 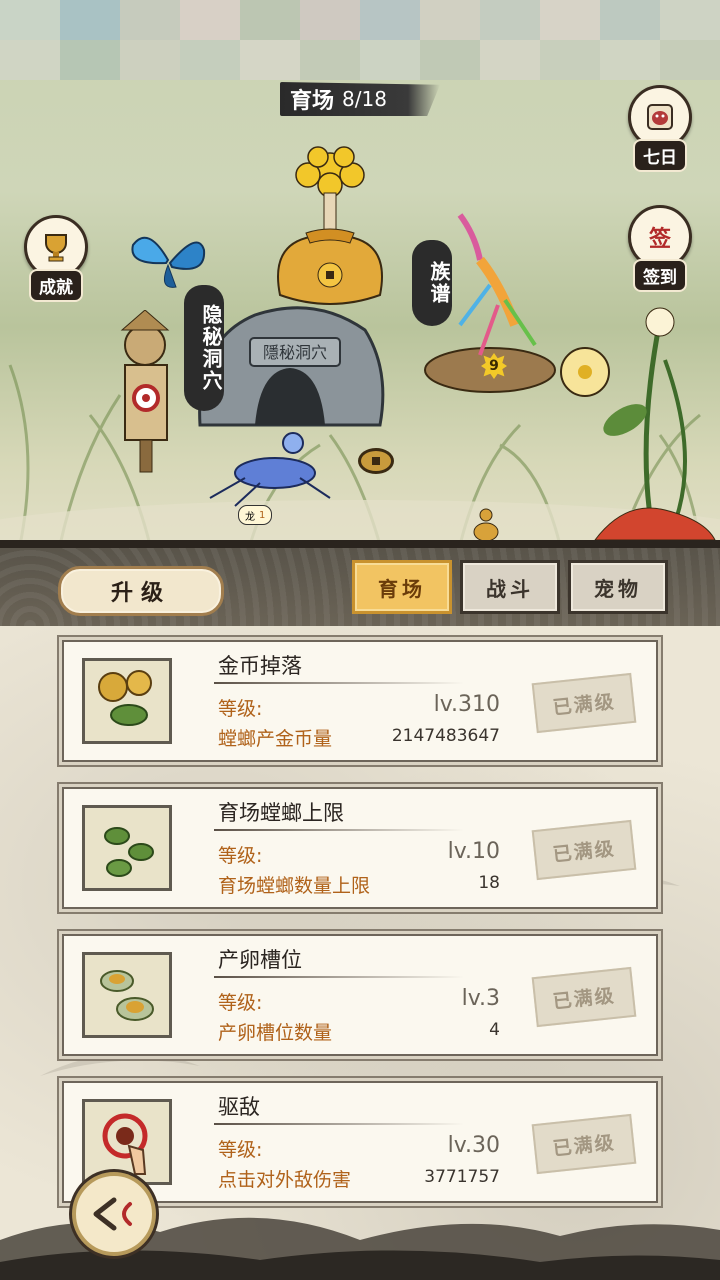 I want to click on scarecrow-target, so click(x=145, y=392).